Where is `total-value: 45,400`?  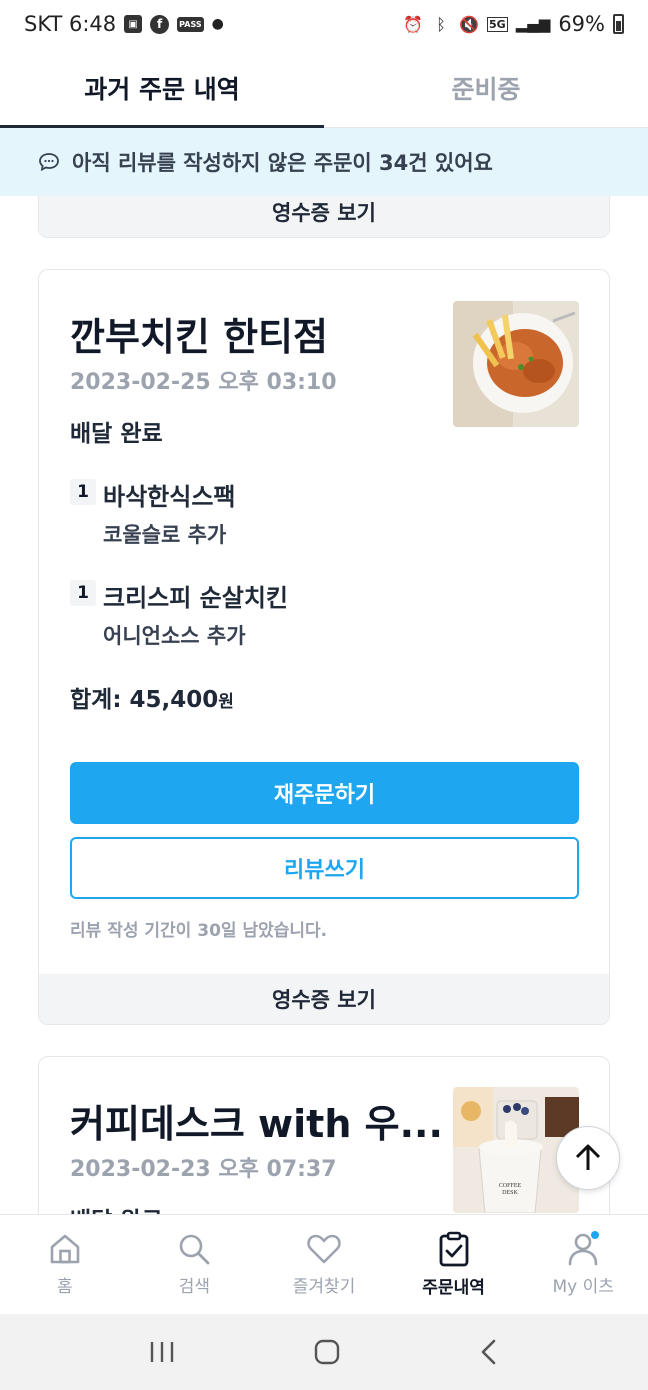 total-value: 45,400 is located at coordinates (174, 700).